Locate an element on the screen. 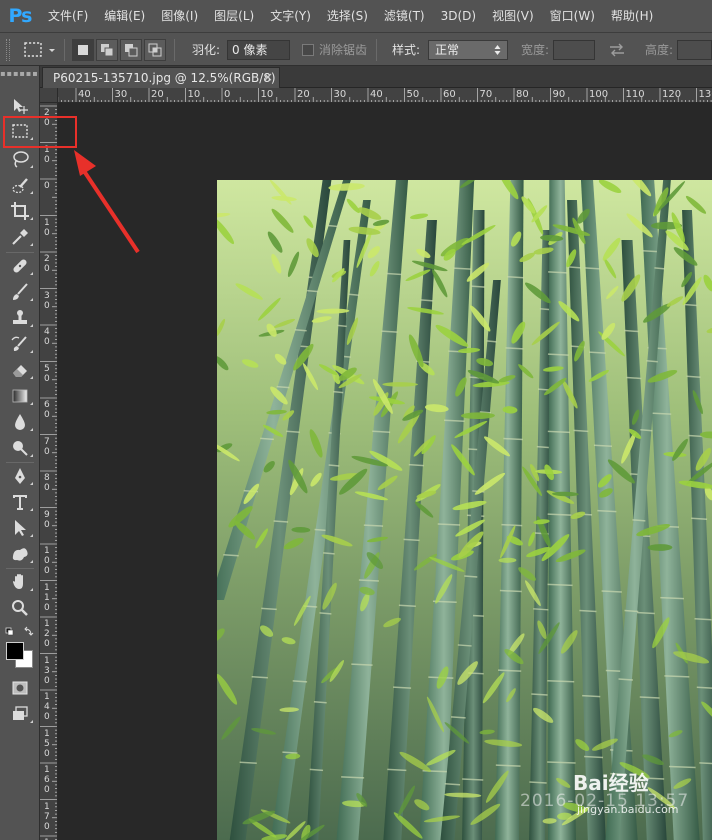 This screenshot has height=840, width=712. tool-preset-picker is located at coordinates (41, 49).